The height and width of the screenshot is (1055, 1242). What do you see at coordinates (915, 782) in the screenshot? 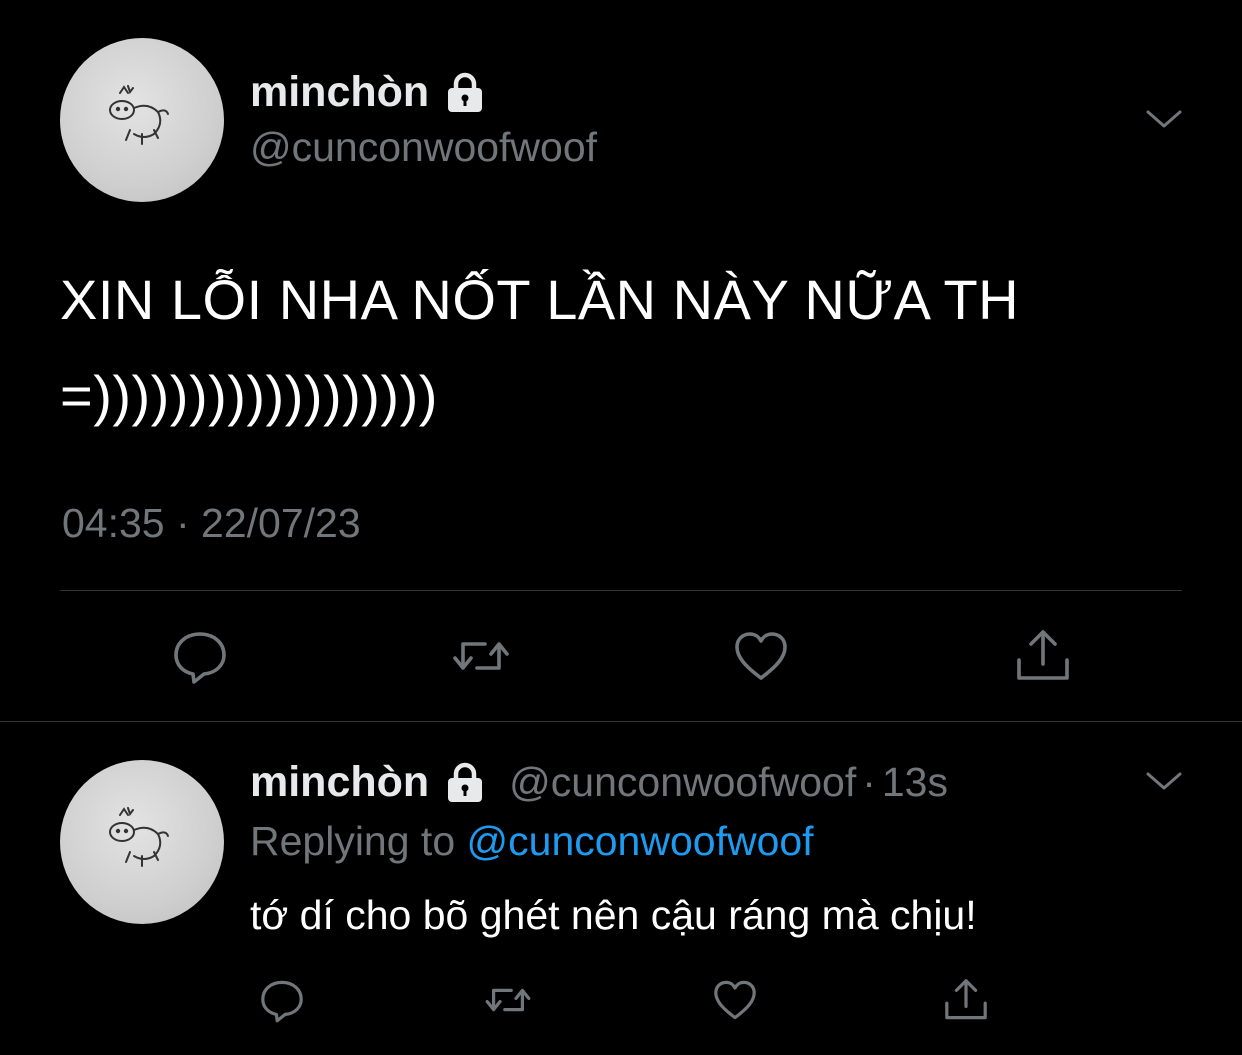
I see `tweet-age: 13s` at bounding box center [915, 782].